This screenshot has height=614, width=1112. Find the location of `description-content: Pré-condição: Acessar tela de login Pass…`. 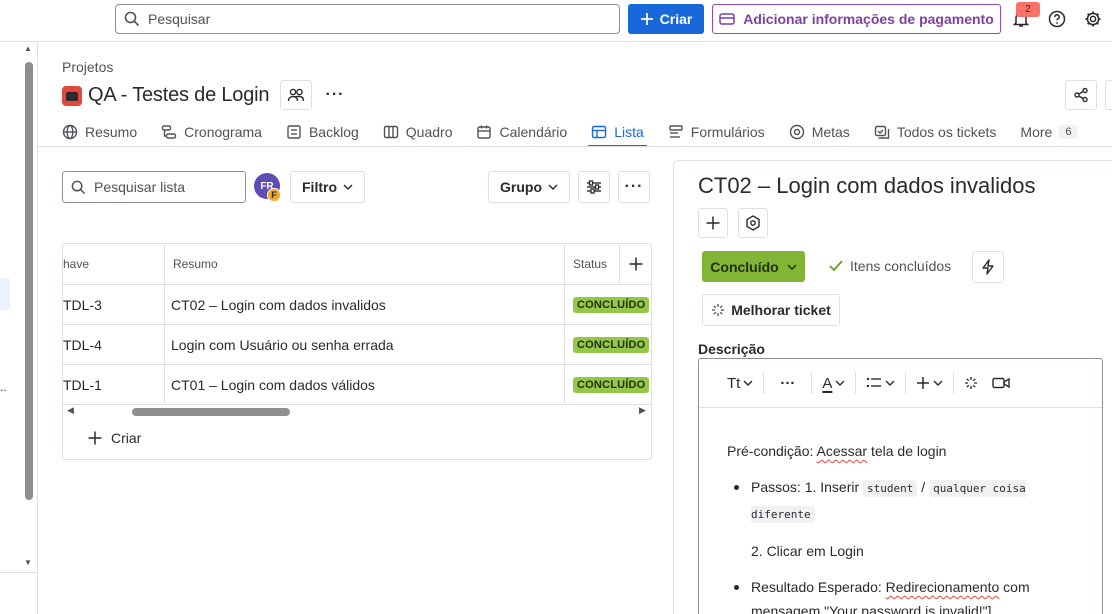

description-content: Pré-condição: Acessar tela de login Pass… is located at coordinates (902, 526).